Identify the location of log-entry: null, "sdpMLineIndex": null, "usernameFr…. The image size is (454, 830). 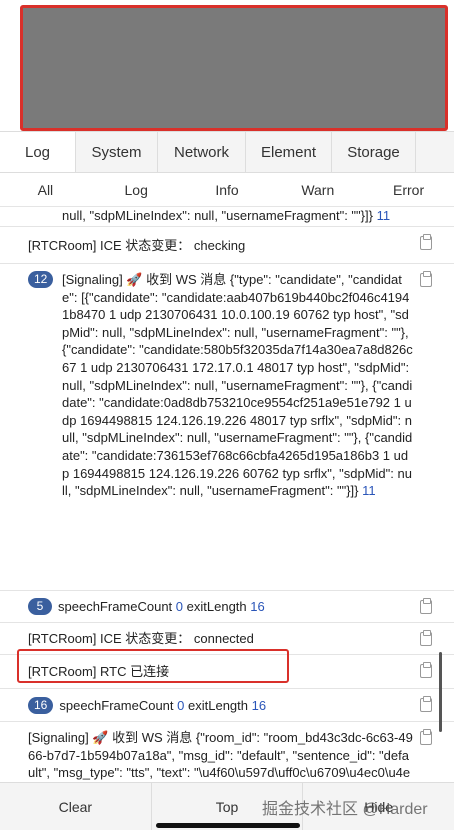
(227, 217).